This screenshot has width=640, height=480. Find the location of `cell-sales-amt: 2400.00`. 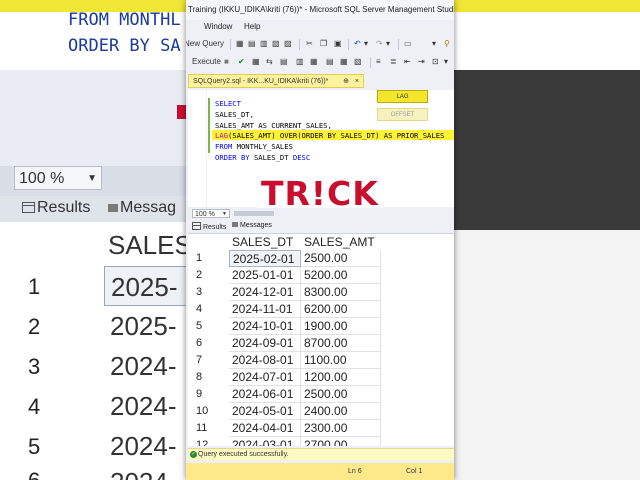

cell-sales-amt: 2400.00 is located at coordinates (341, 411).